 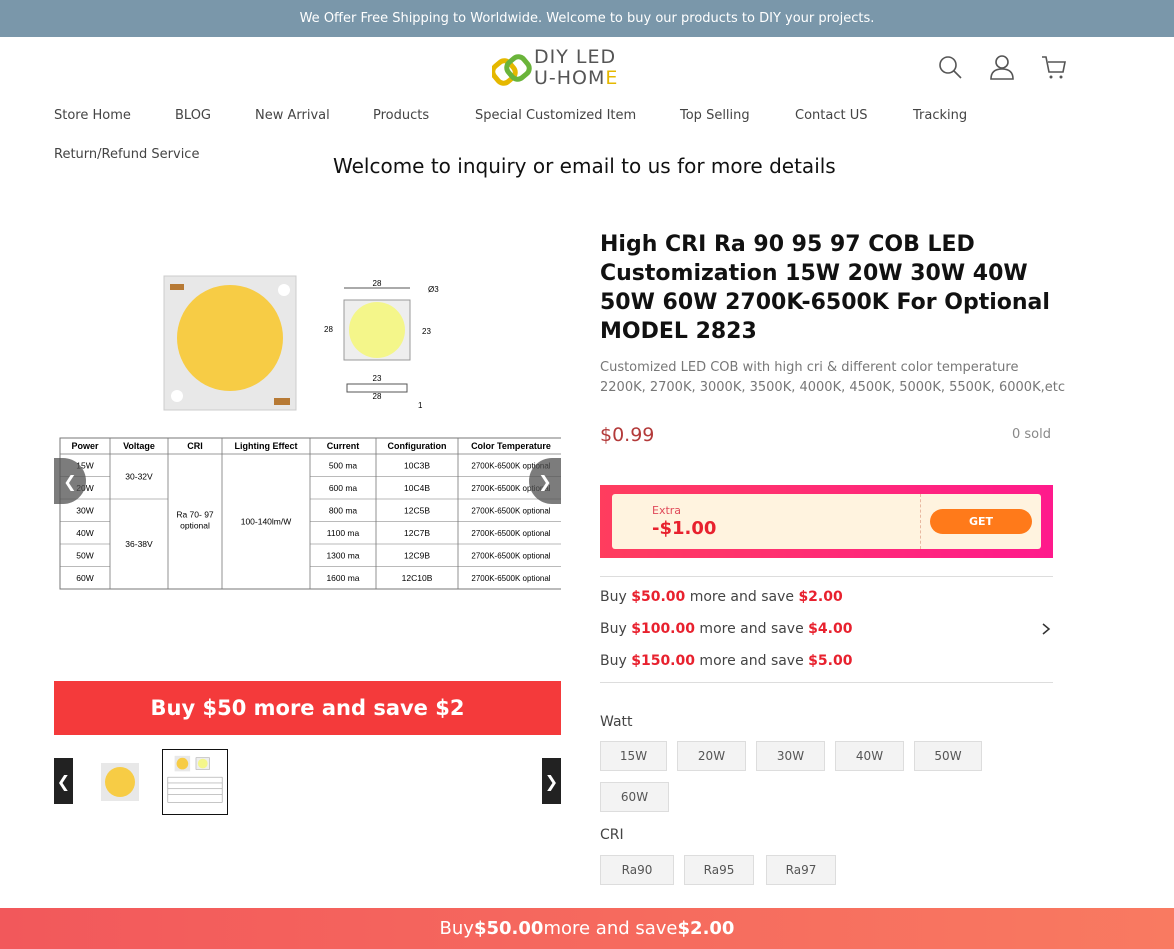 I want to click on dim-thick: 1, so click(x=420, y=405).